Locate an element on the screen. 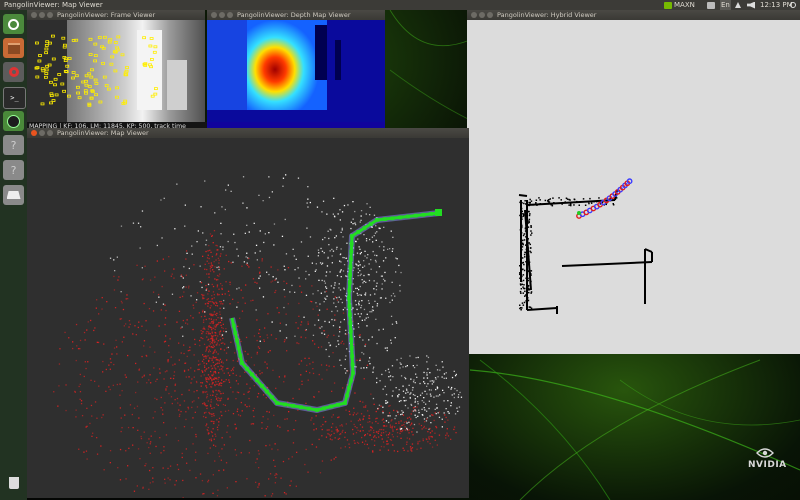 This screenshot has height=500, width=800. dropbox-indicator is located at coordinates (712, 5).